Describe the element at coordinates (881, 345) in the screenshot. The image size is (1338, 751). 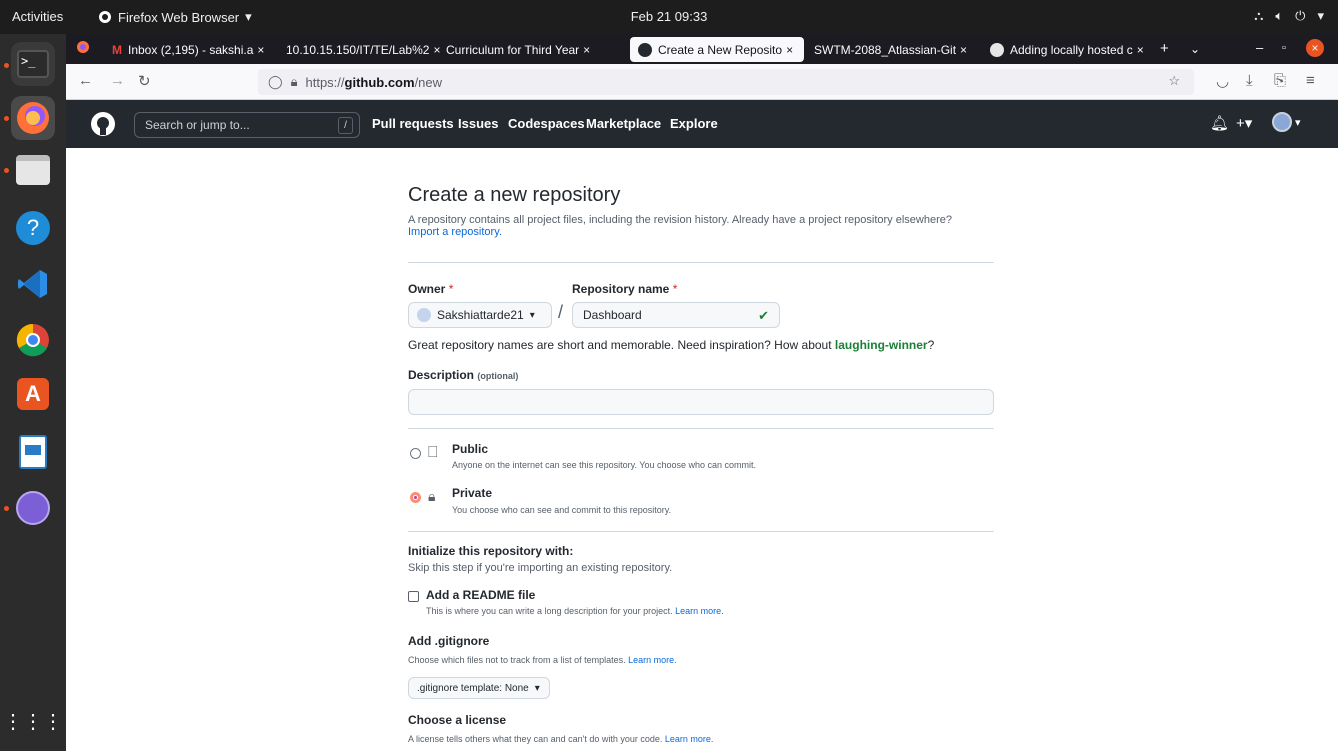
I see `suggested-name-link: laughing-winner` at that location.